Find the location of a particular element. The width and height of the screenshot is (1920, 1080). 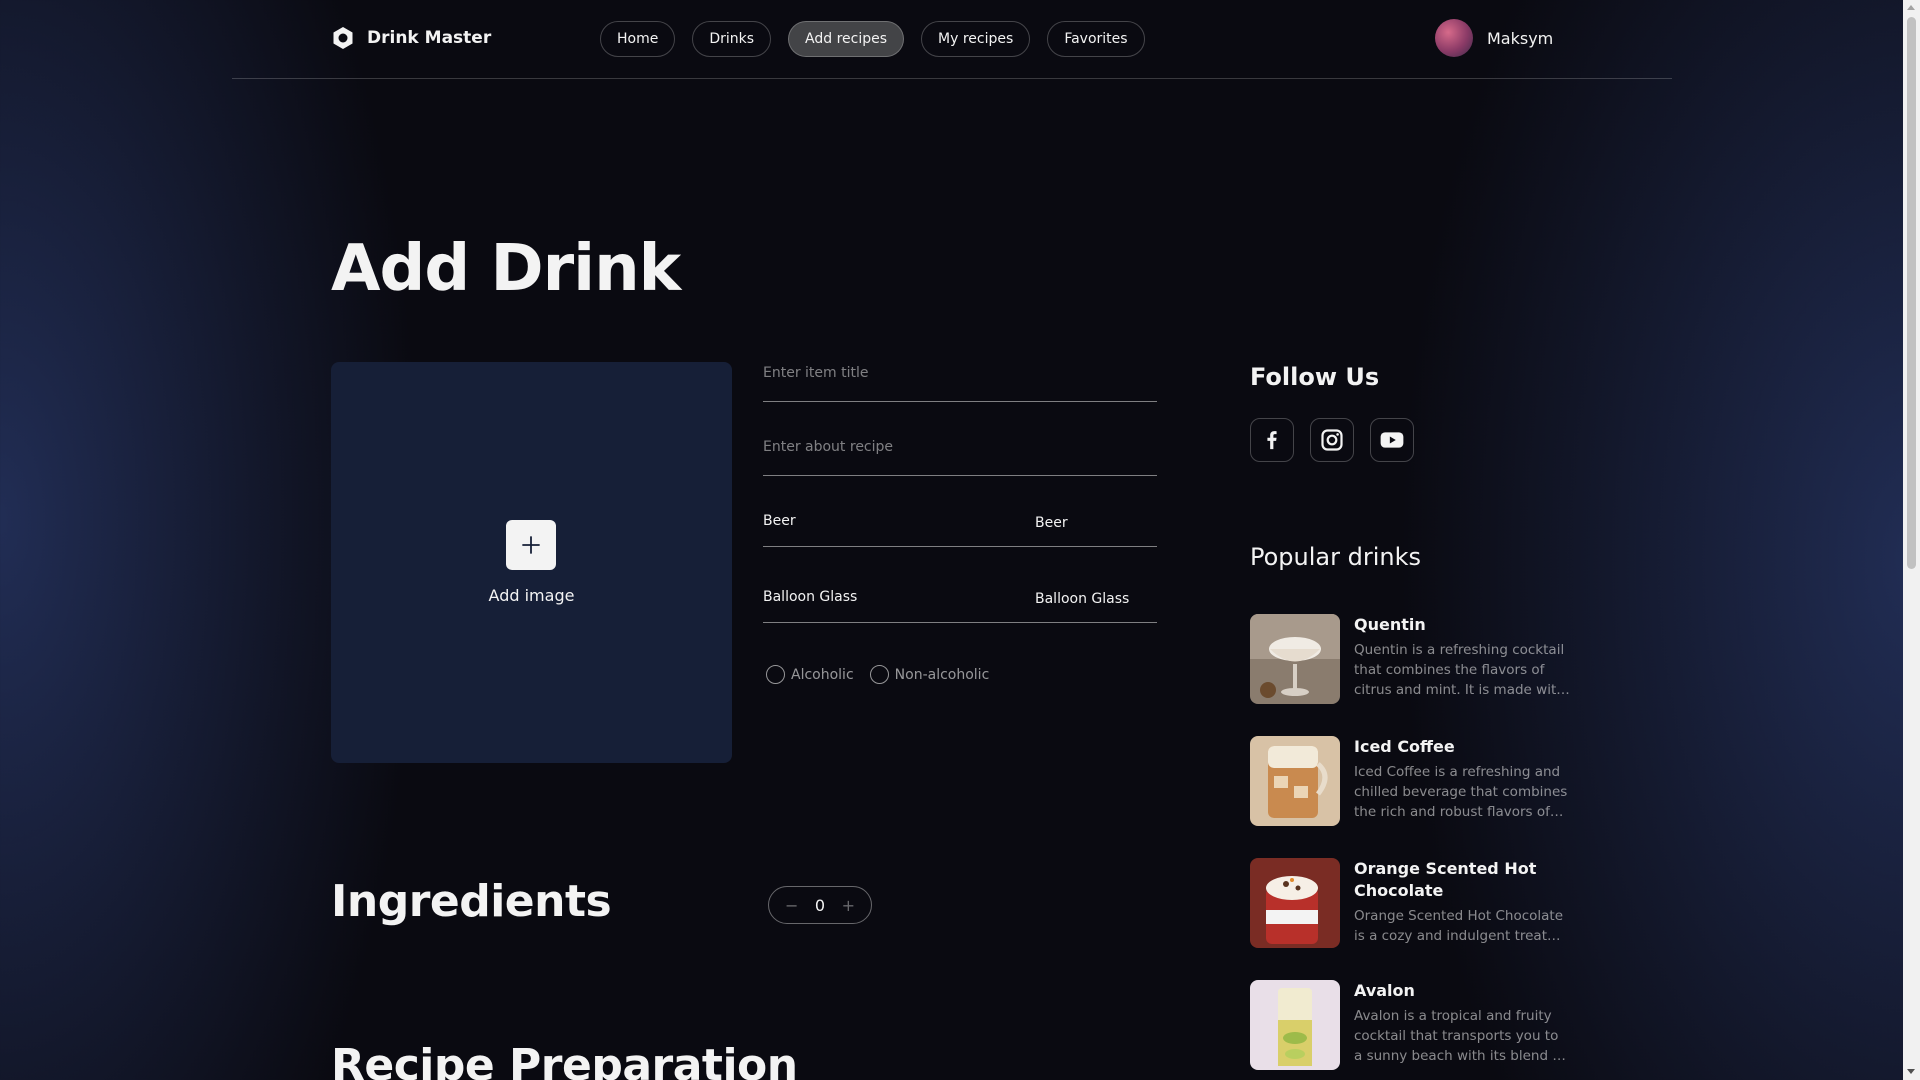

nav-drinks: Drinks is located at coordinates (732, 39).